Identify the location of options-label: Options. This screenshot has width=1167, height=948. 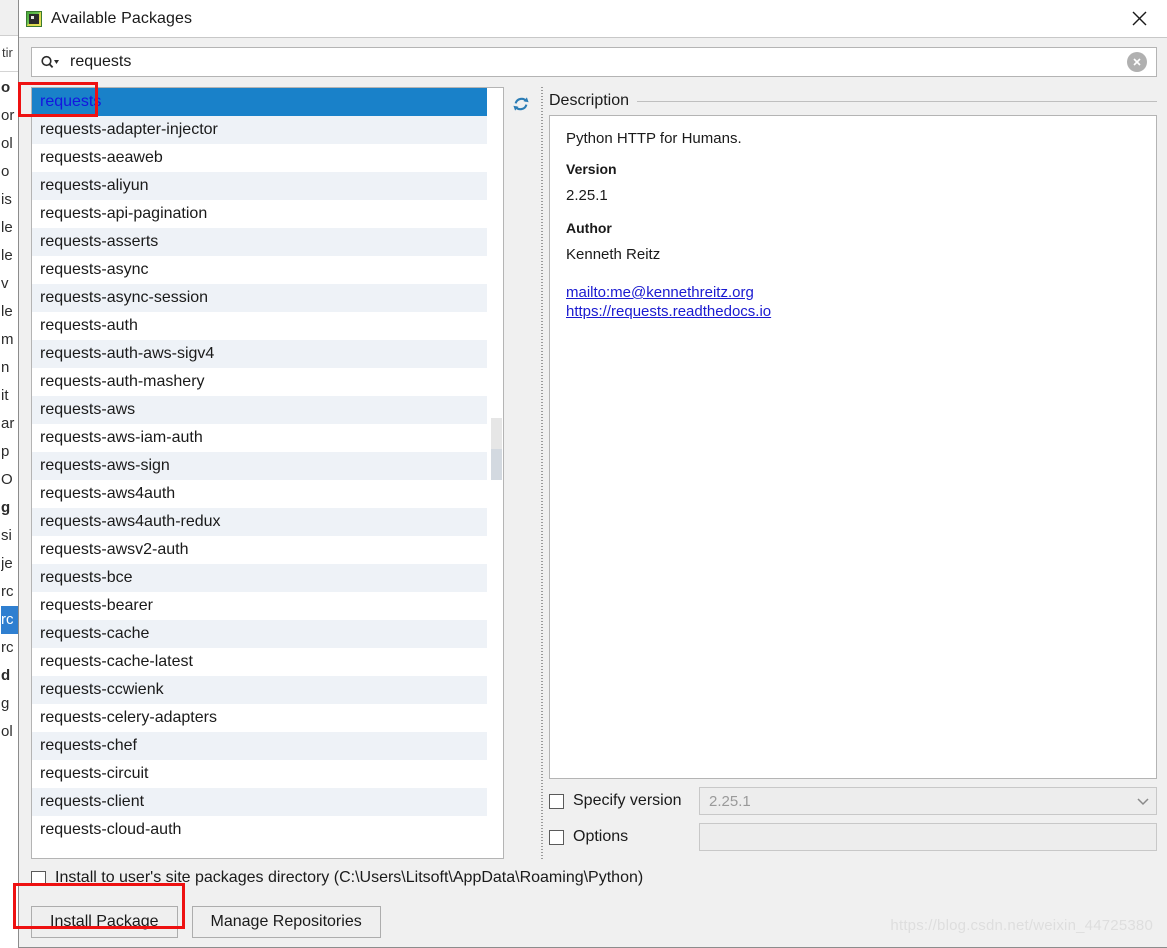
(601, 836).